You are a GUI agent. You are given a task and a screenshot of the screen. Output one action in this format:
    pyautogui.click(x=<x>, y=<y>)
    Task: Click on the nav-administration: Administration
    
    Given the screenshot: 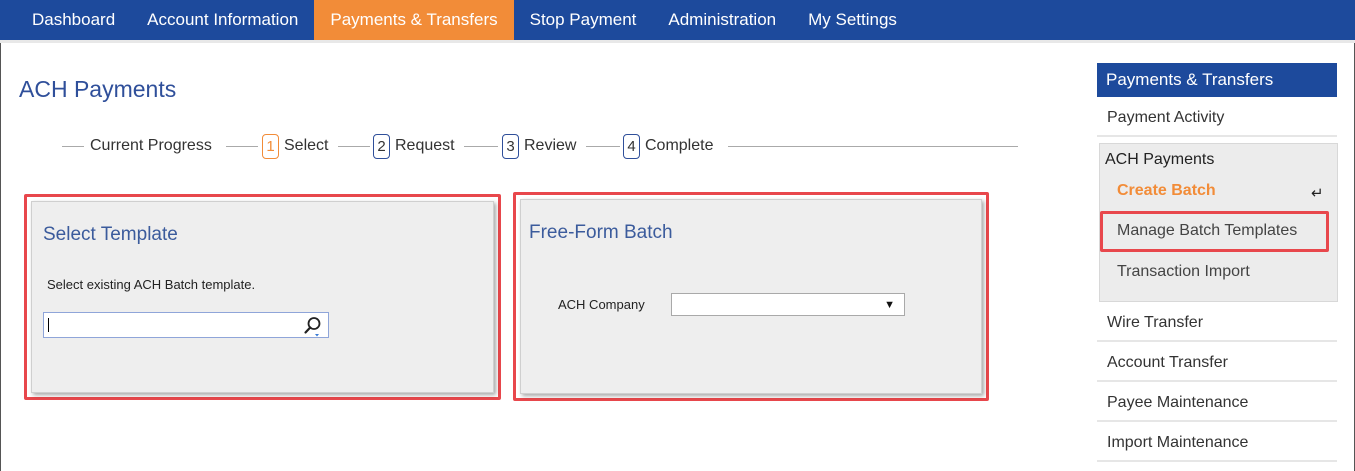 What is the action you would take?
    pyautogui.click(x=722, y=20)
    